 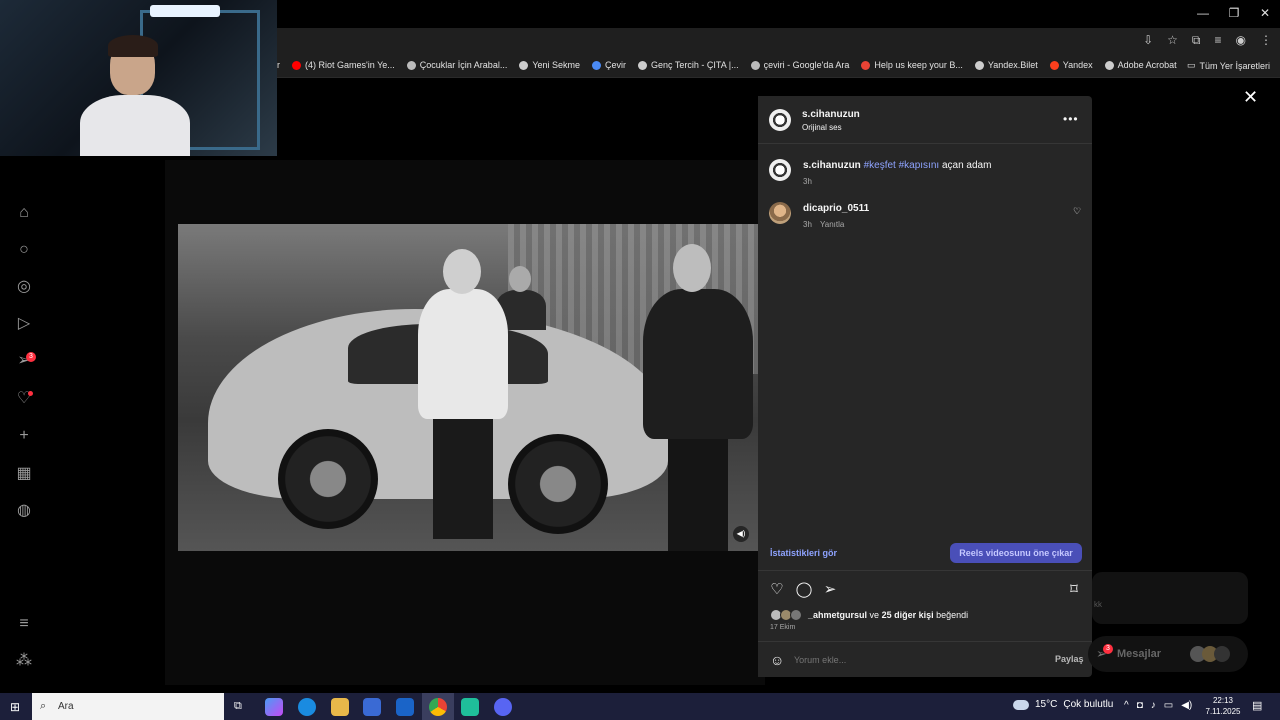 What do you see at coordinates (1222, 654) in the screenshot?
I see `message-avatar` at bounding box center [1222, 654].